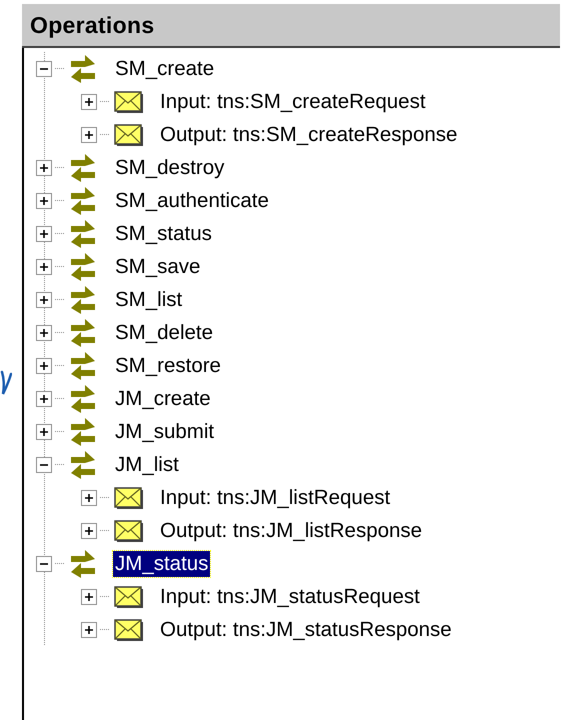 Image resolution: width=566 pixels, height=720 pixels. Describe the element at coordinates (306, 629) in the screenshot. I see `tree-item: Output: tns:JM_statusResponse` at that location.